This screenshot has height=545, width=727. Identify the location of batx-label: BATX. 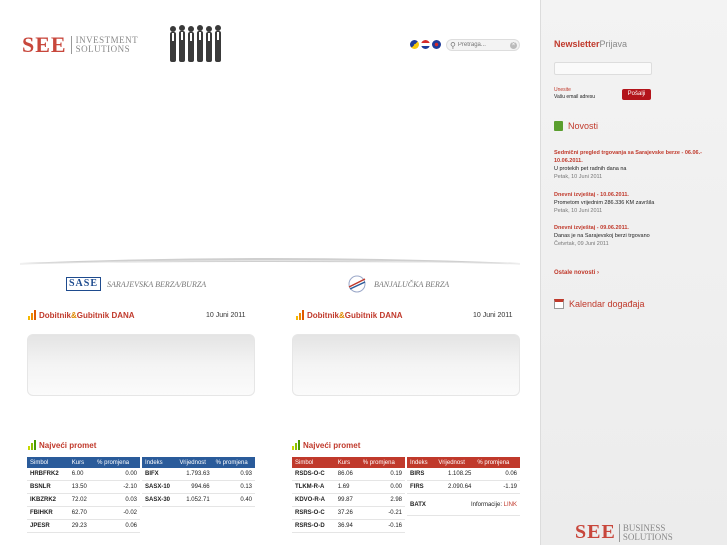
(421, 504).